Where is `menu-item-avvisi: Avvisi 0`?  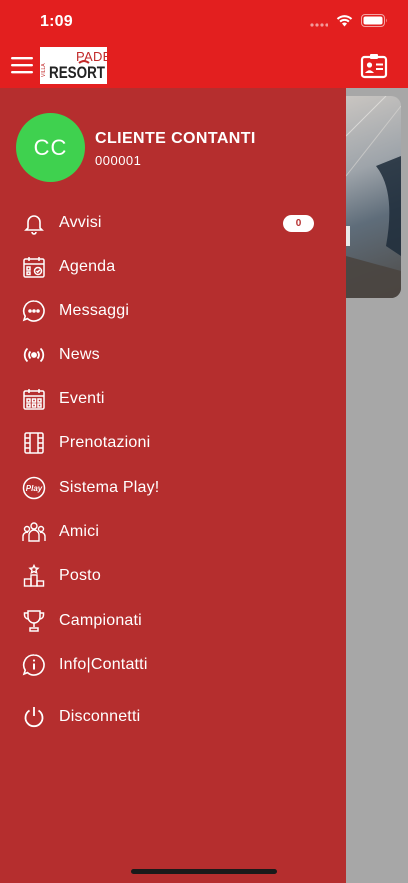 menu-item-avvisi: Avvisi 0 is located at coordinates (173, 223).